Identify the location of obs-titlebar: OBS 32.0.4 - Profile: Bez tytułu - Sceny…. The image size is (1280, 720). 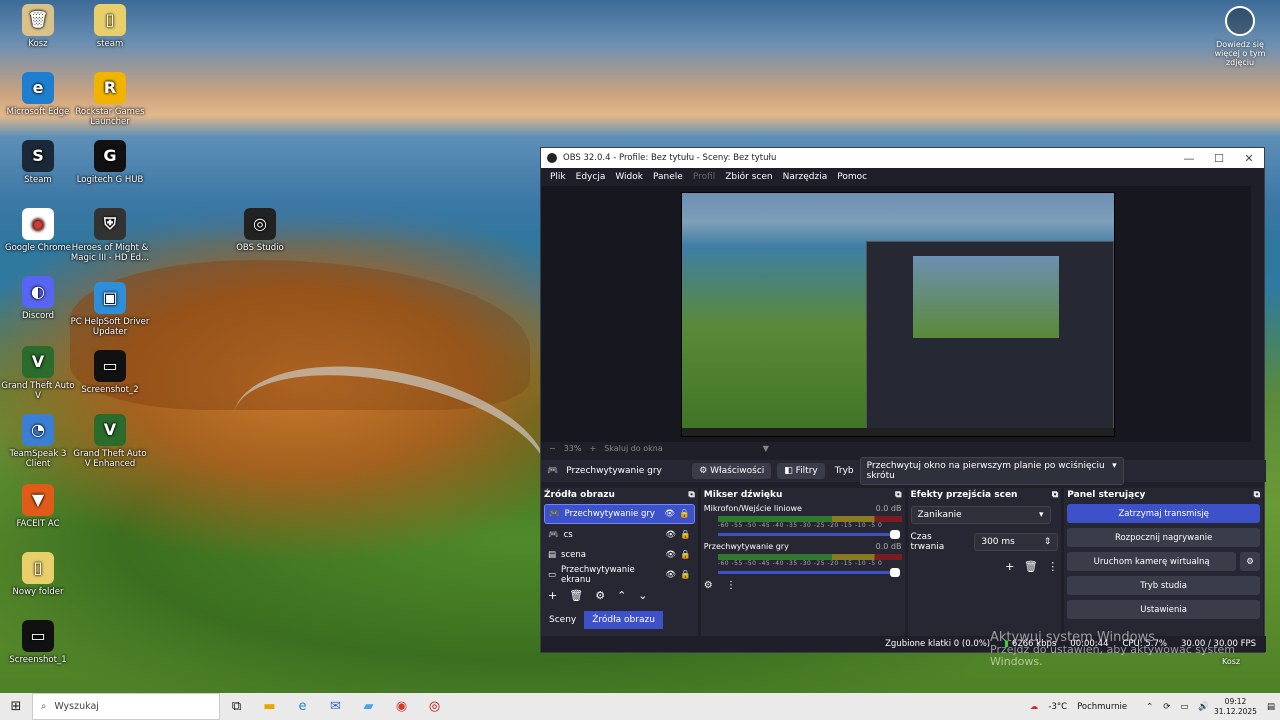
(902, 158).